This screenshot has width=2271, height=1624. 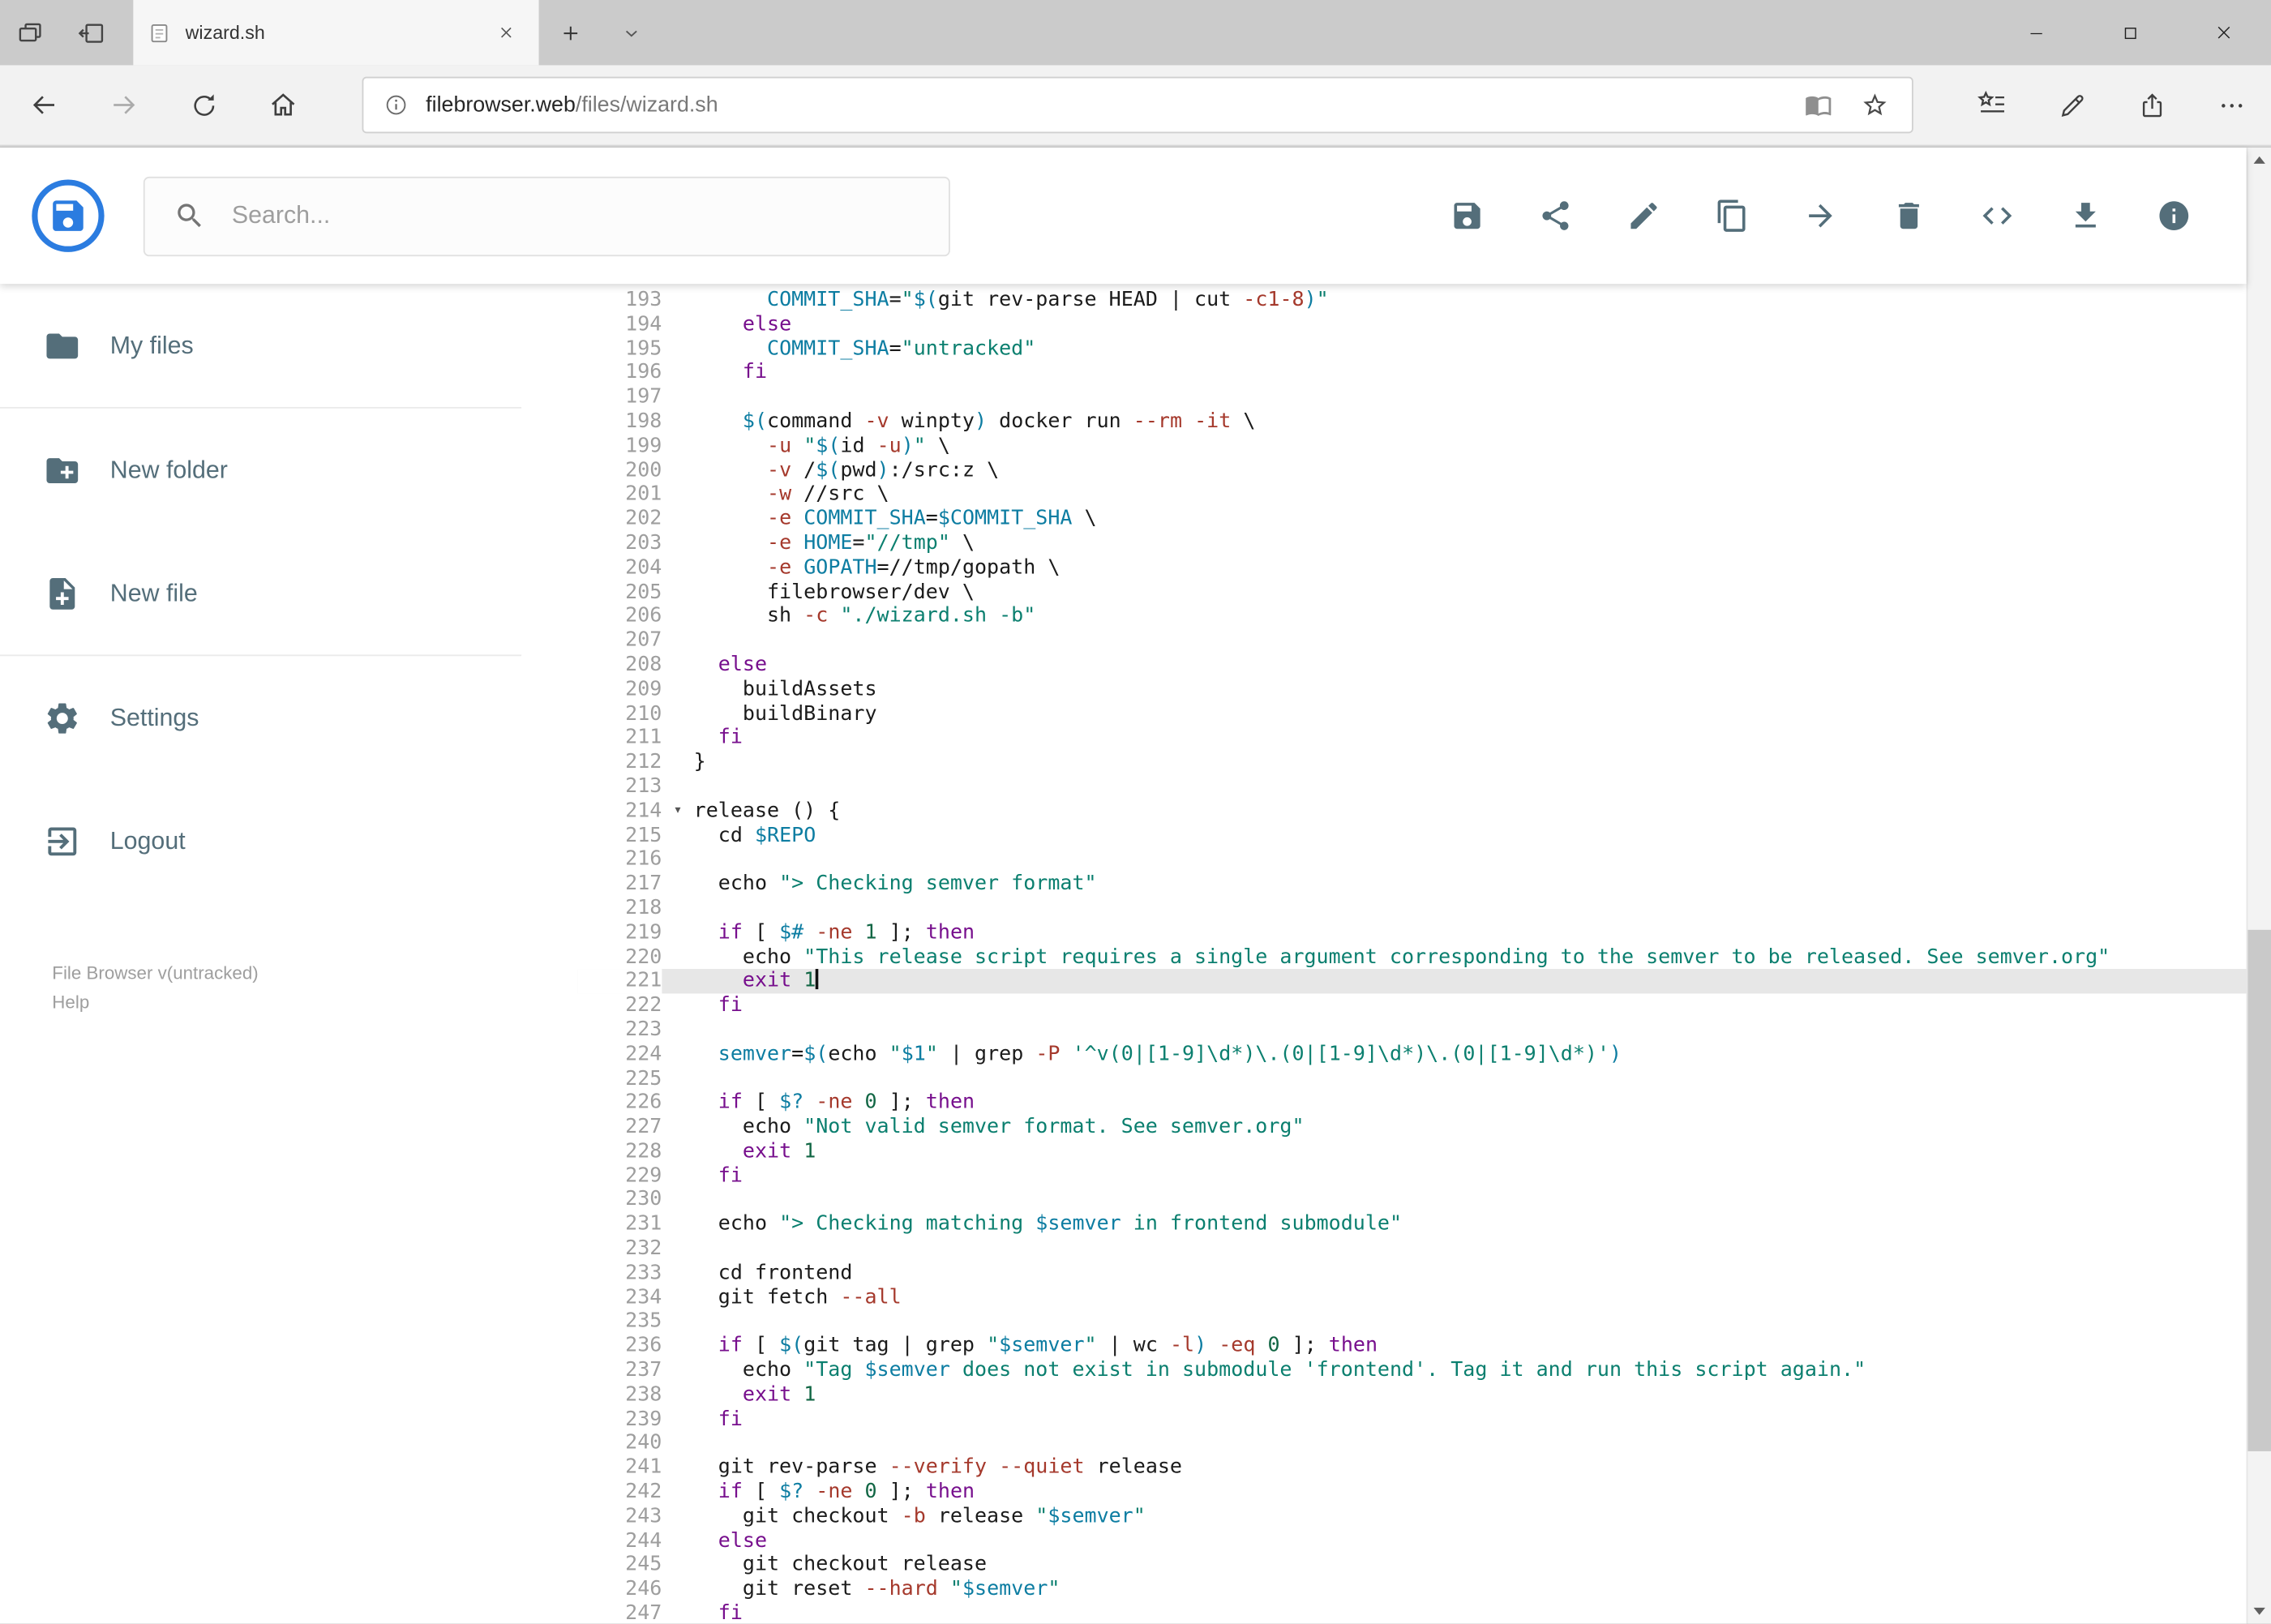 I want to click on code-line-217: 217 echo "> Checking semver format", so click(x=1412, y=885).